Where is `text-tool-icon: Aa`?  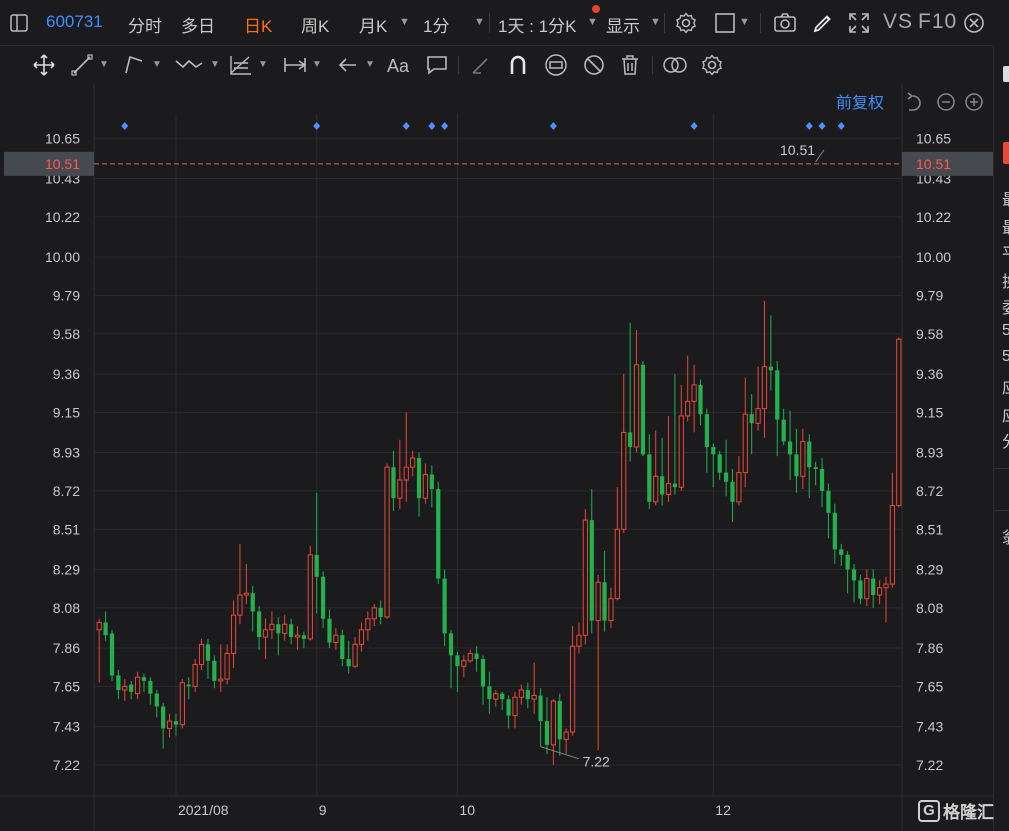 text-tool-icon: Aa is located at coordinates (400, 65).